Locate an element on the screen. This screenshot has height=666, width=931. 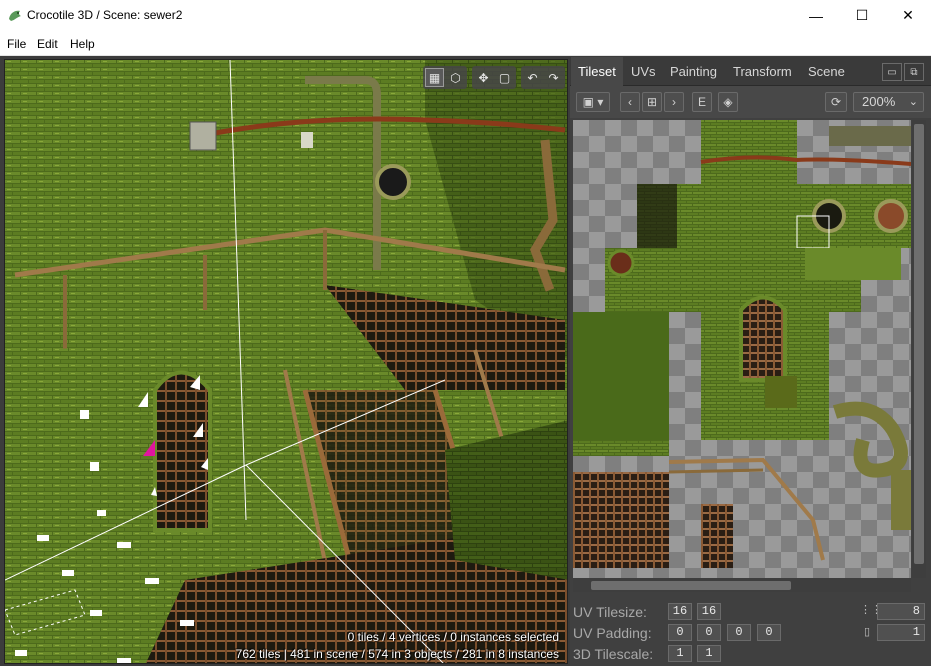
uv-padding-right-field: 0 is located at coordinates (709, 632).